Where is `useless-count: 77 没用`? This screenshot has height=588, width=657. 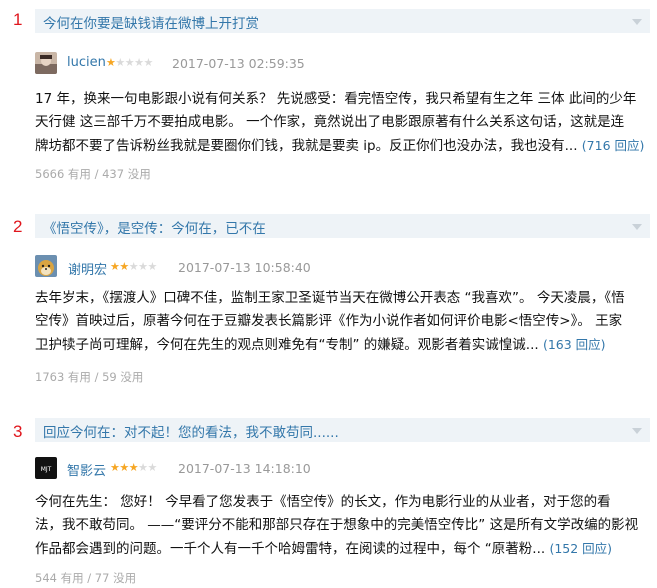
useless-count: 77 没用 is located at coordinates (115, 578).